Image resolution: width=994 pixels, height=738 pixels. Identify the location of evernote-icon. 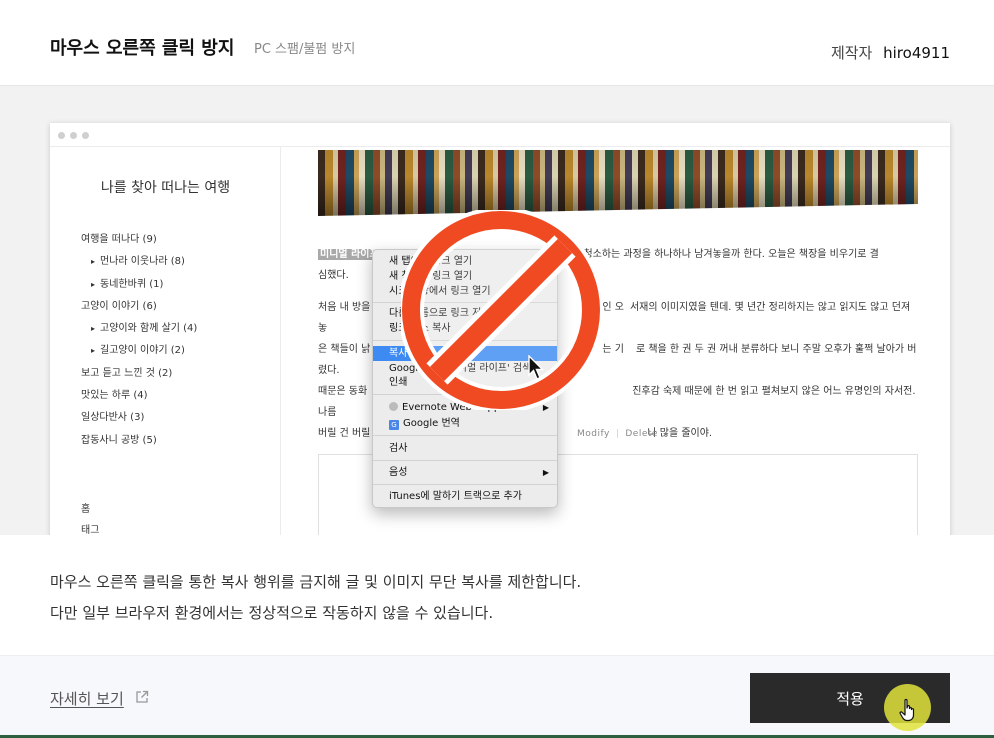
(393, 406).